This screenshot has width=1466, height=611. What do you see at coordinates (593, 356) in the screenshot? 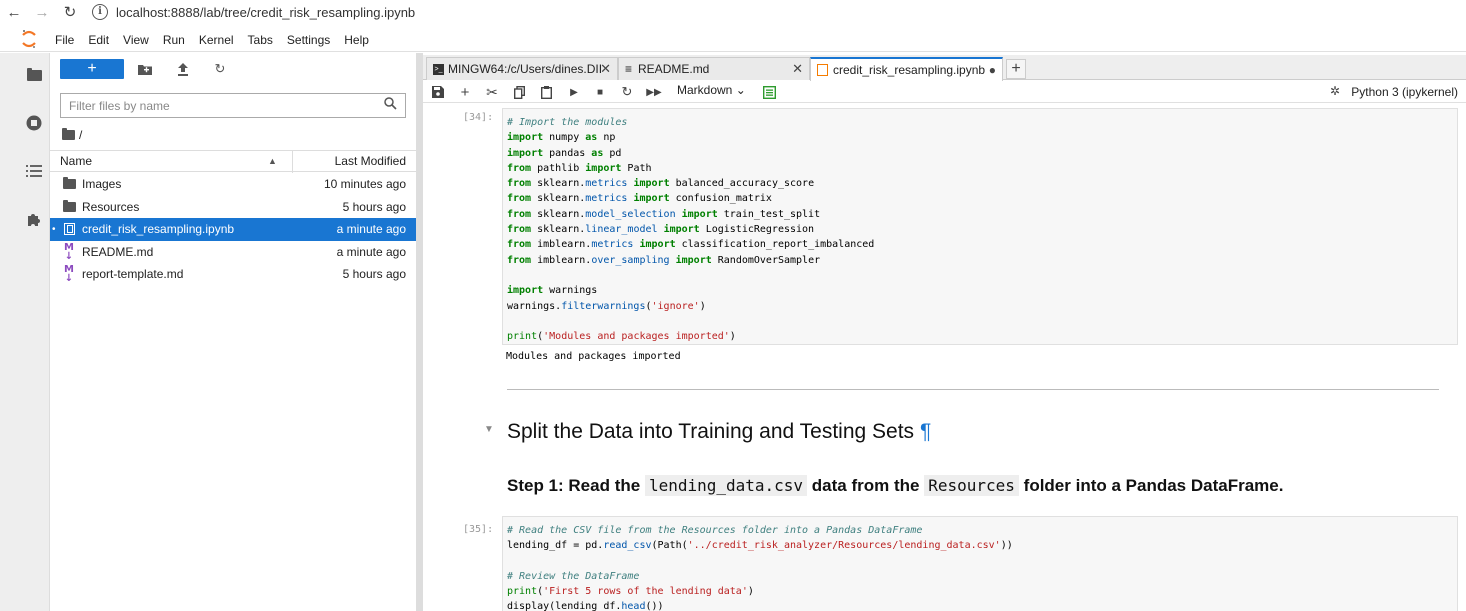
I see `cell-output: Modules and packages imported` at bounding box center [593, 356].